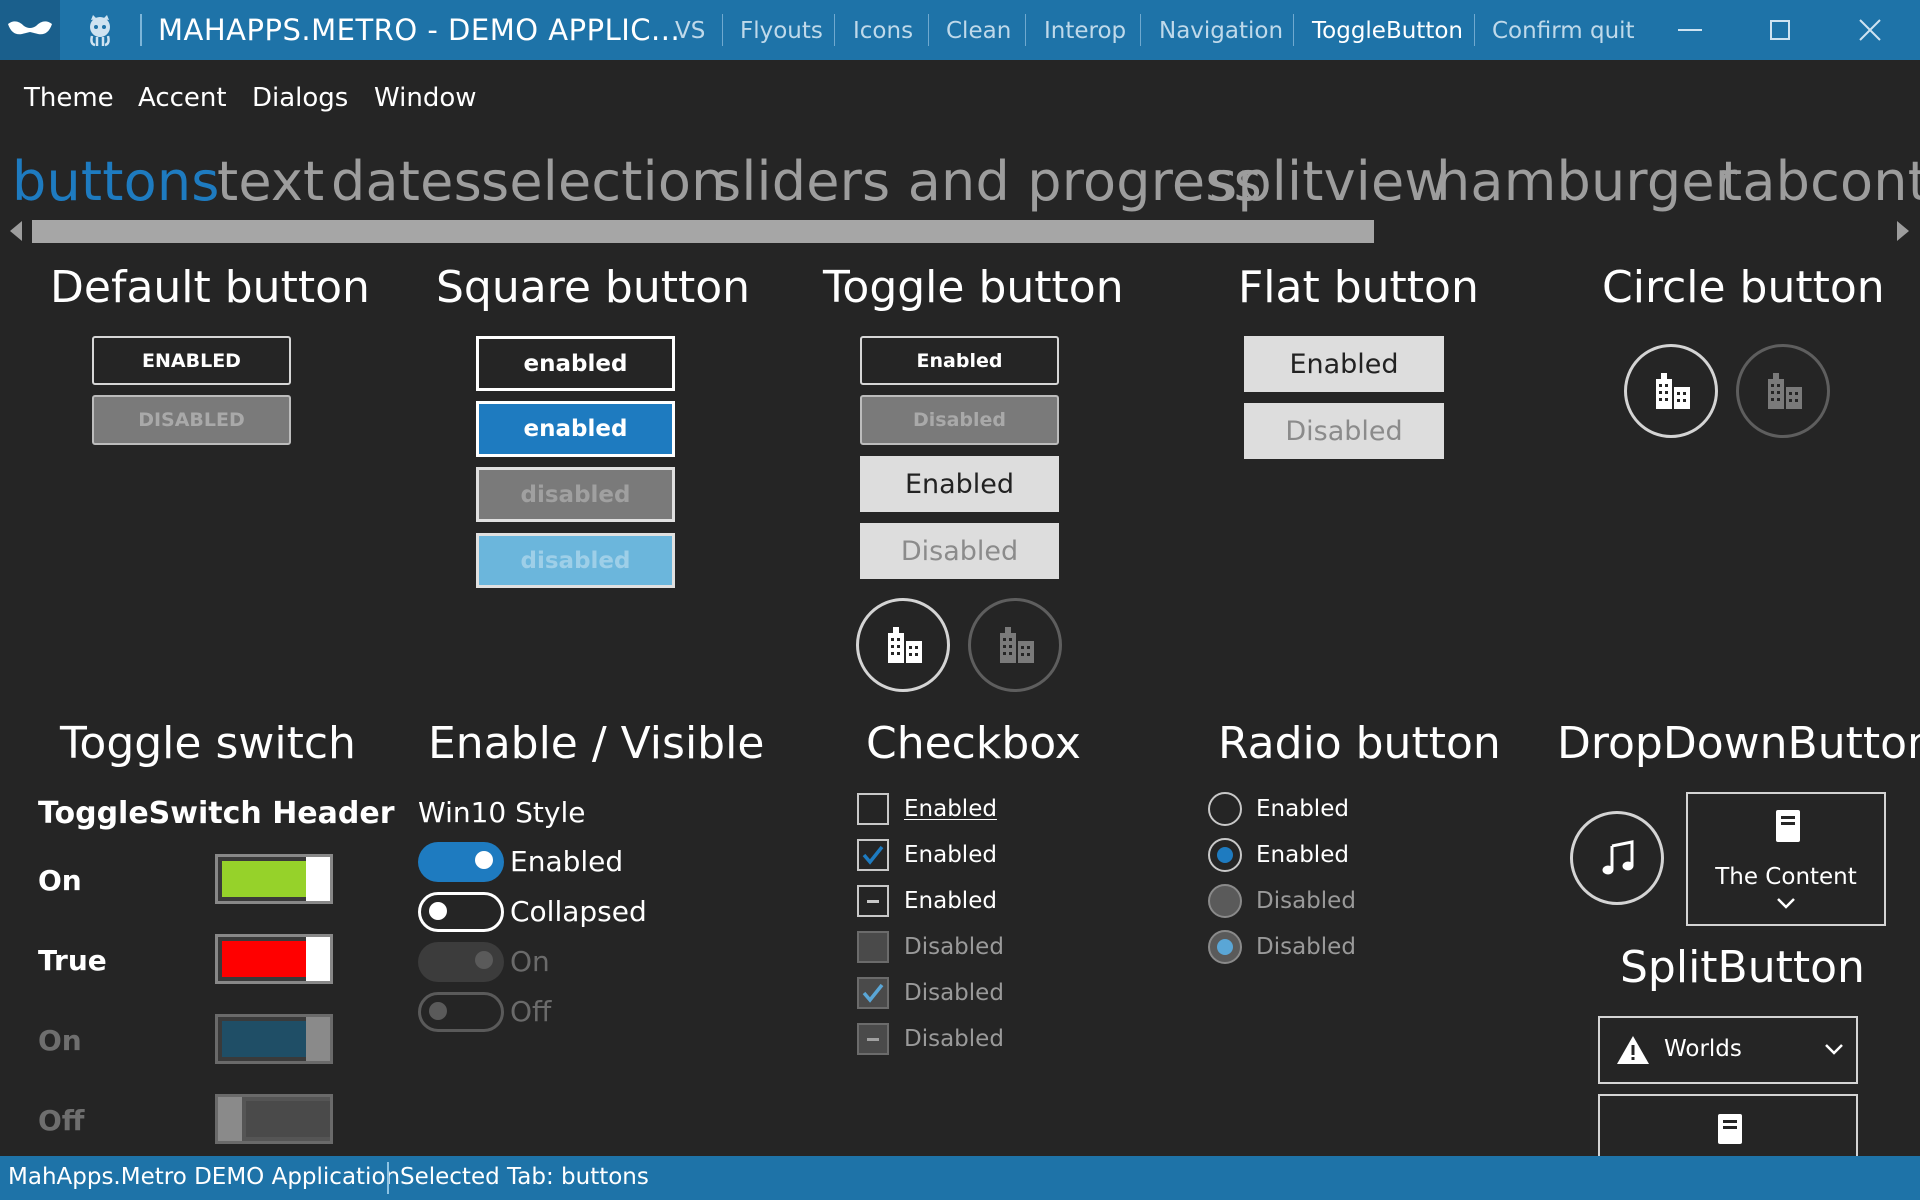 The image size is (1920, 1200). What do you see at coordinates (959, 420) in the screenshot?
I see `toggle-disabled-button: Disabled` at bounding box center [959, 420].